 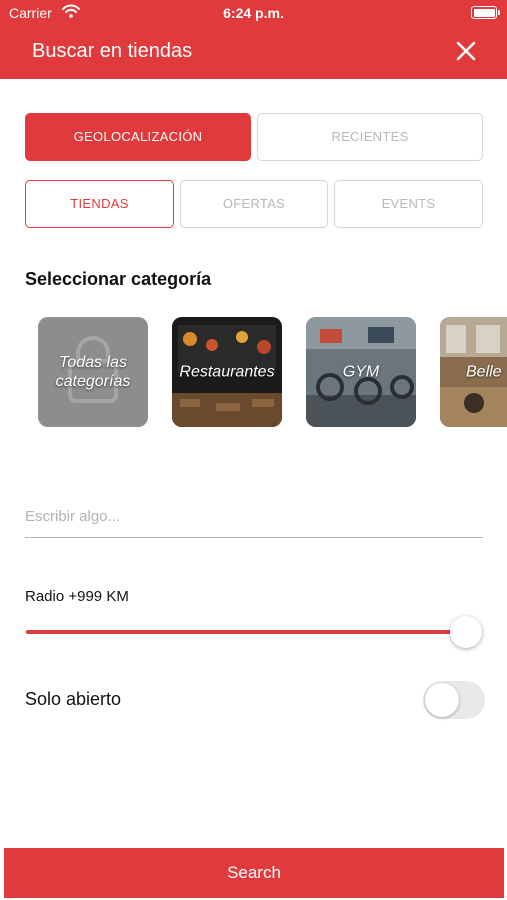 I want to click on radius-slider-thumb, so click(x=466, y=632).